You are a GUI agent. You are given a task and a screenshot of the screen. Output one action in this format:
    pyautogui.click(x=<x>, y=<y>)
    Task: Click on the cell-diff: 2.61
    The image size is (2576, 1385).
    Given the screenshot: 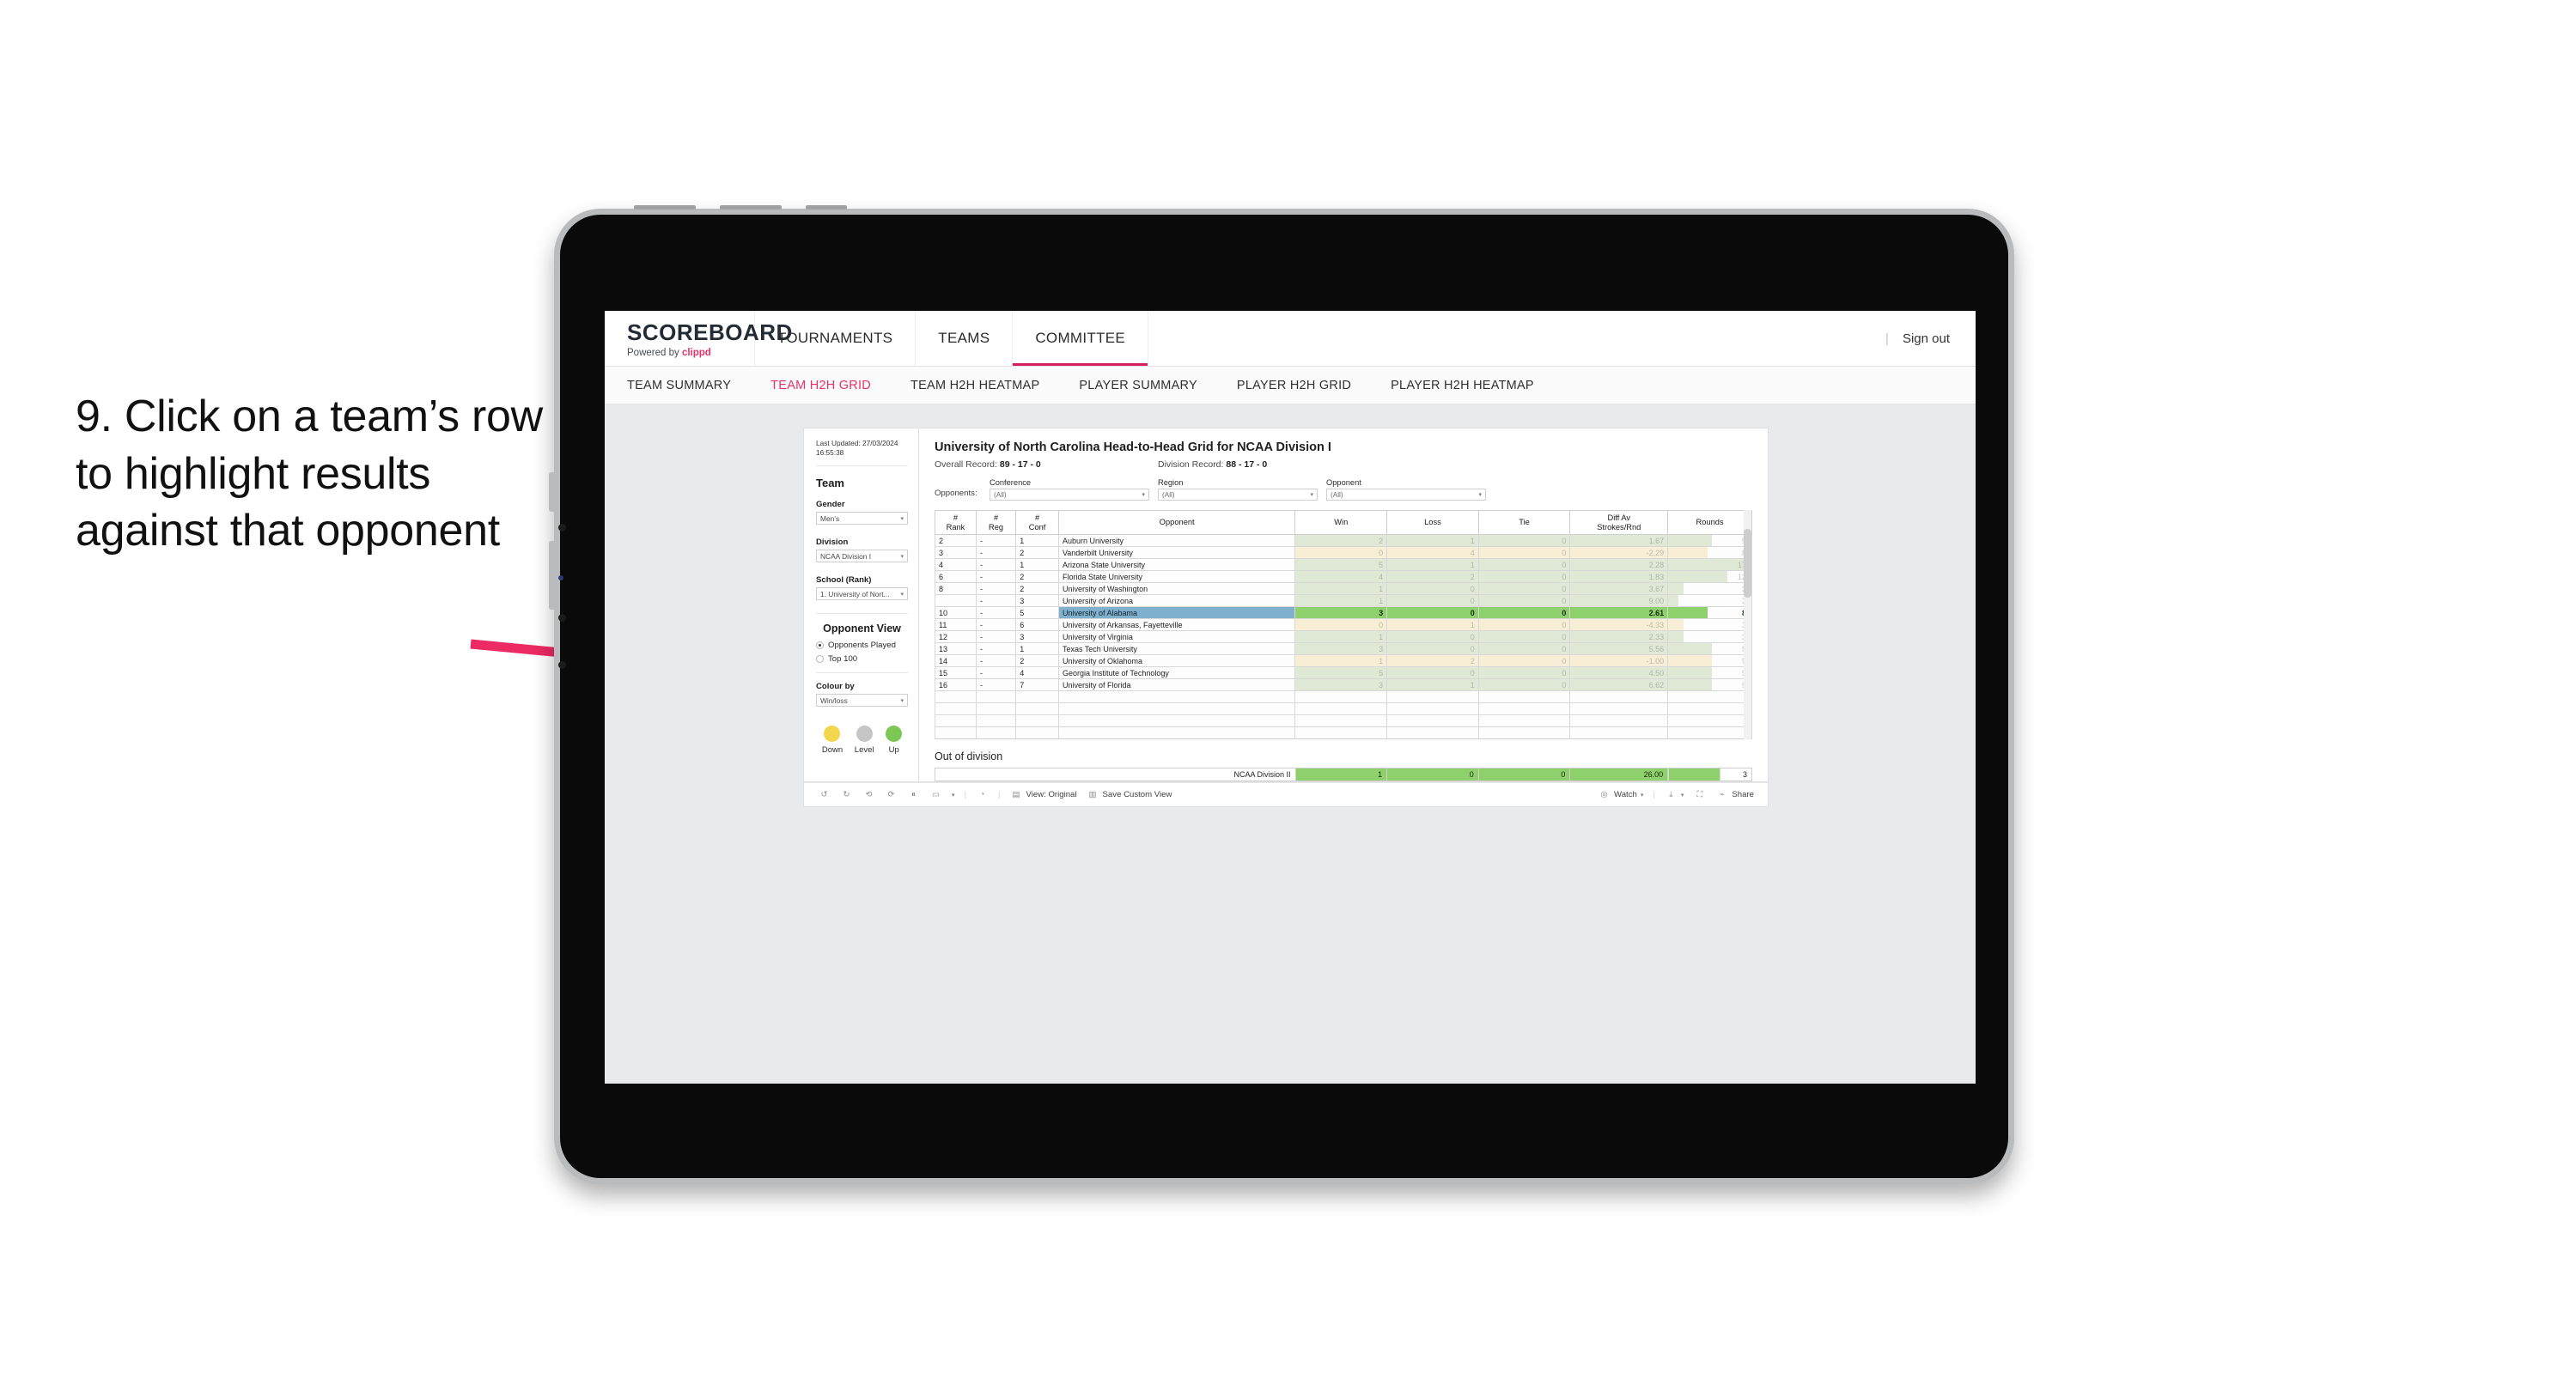 What is the action you would take?
    pyautogui.click(x=1619, y=613)
    